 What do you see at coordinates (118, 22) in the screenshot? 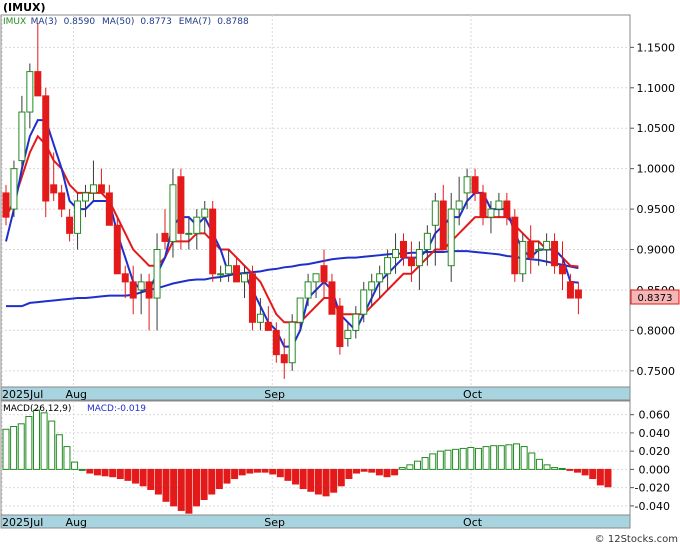
I see `legend-item: MA(50)` at bounding box center [118, 22].